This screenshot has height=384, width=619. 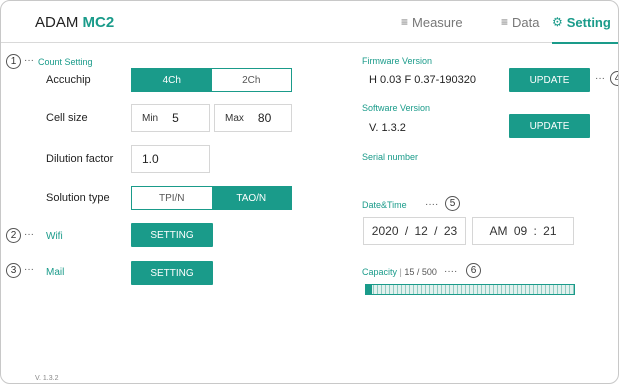 What do you see at coordinates (369, 289) in the screenshot?
I see `capacity-fill` at bounding box center [369, 289].